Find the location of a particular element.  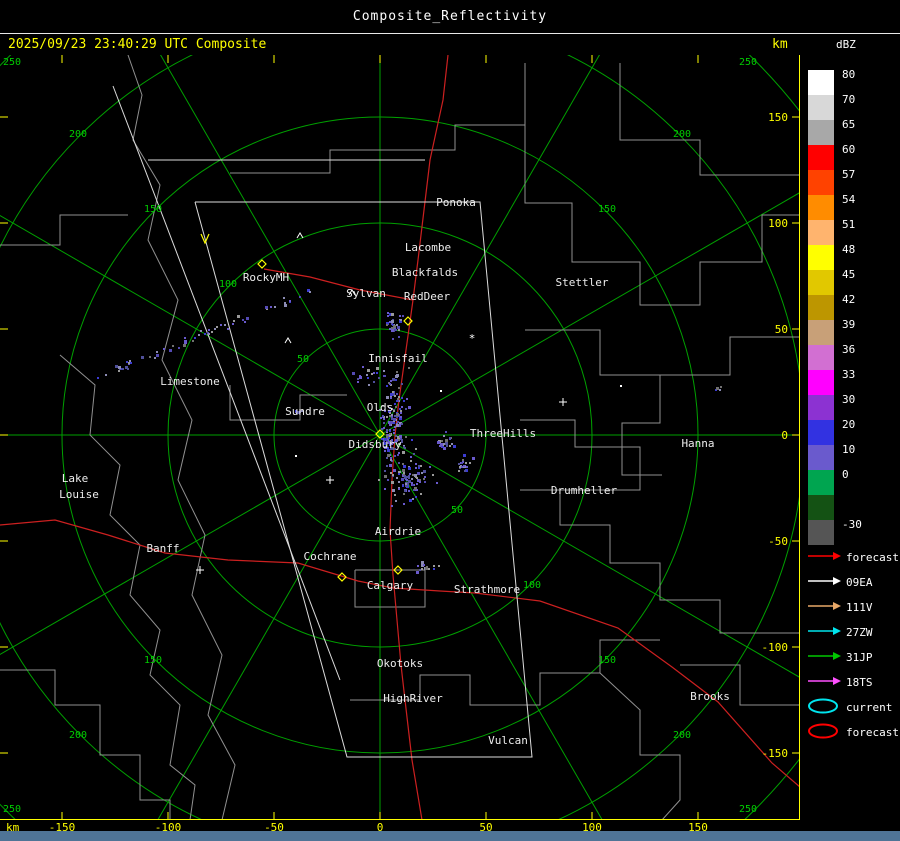

colorbar-value-label: 10 is located at coordinates (849, 449).